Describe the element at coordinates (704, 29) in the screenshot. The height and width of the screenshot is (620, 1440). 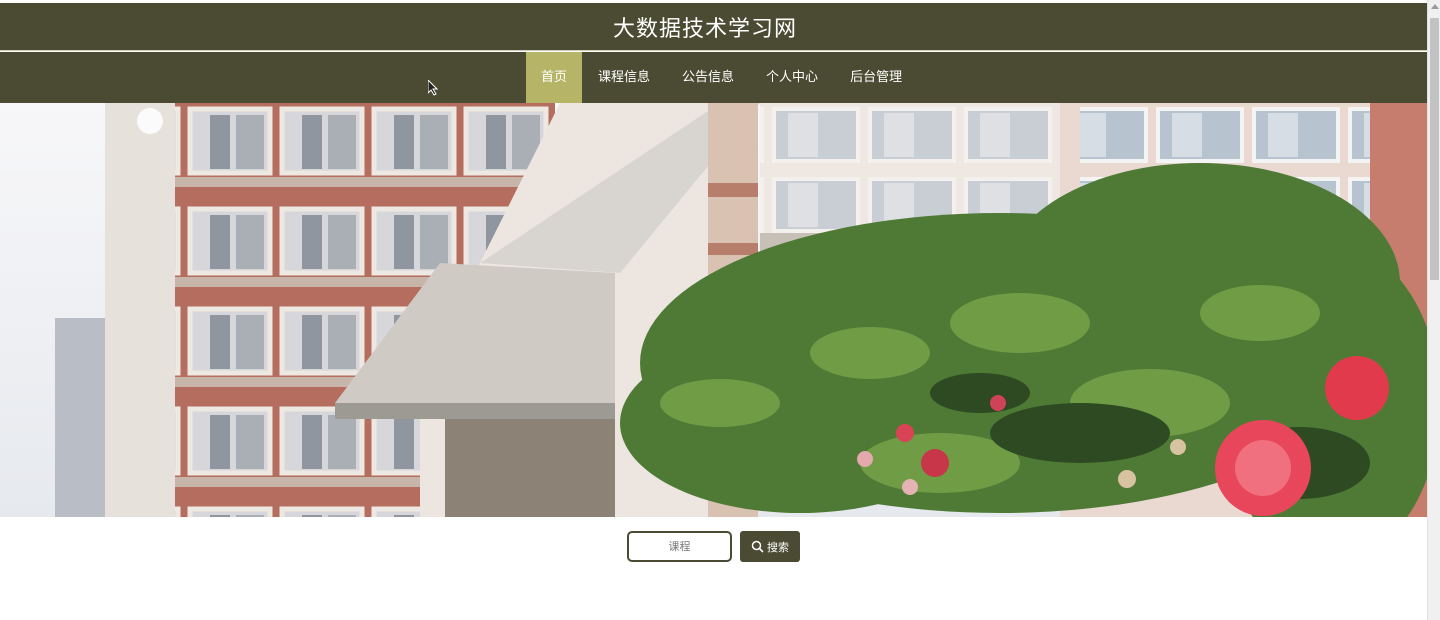
I see `site-title: 大数据技术学习网` at that location.